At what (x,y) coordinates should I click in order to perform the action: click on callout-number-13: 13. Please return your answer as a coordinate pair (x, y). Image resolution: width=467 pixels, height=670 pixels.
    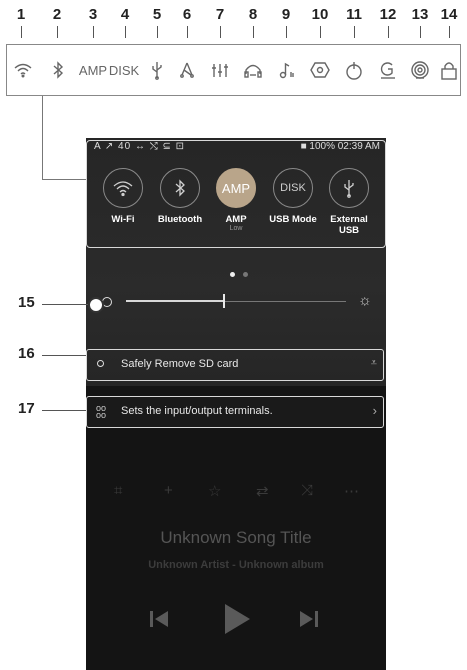
    Looking at the image, I should click on (420, 14).